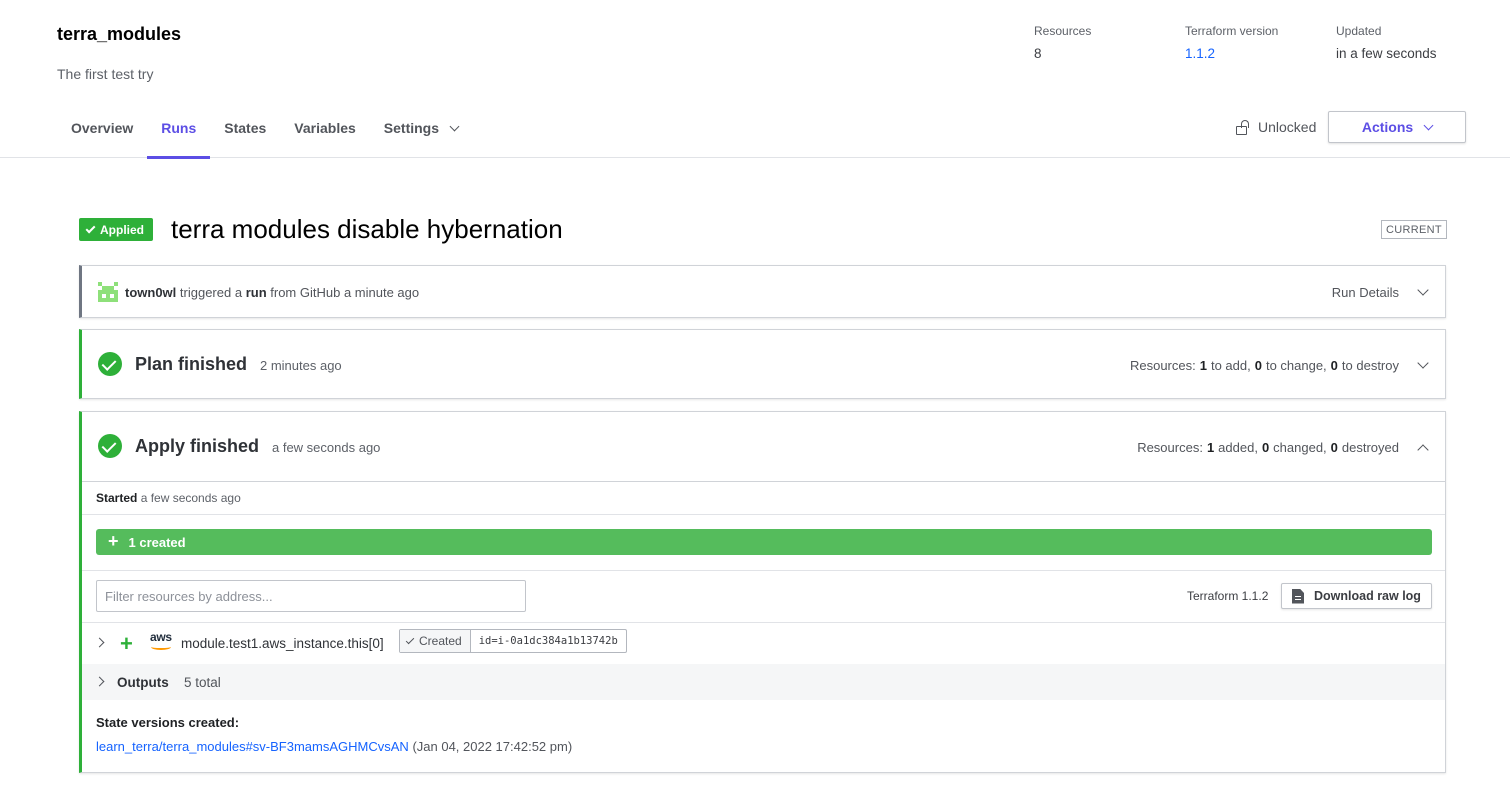 The width and height of the screenshot is (1510, 796). What do you see at coordinates (345, 292) in the screenshot?
I see `trigger-text-2: from GitHub a minute ago` at bounding box center [345, 292].